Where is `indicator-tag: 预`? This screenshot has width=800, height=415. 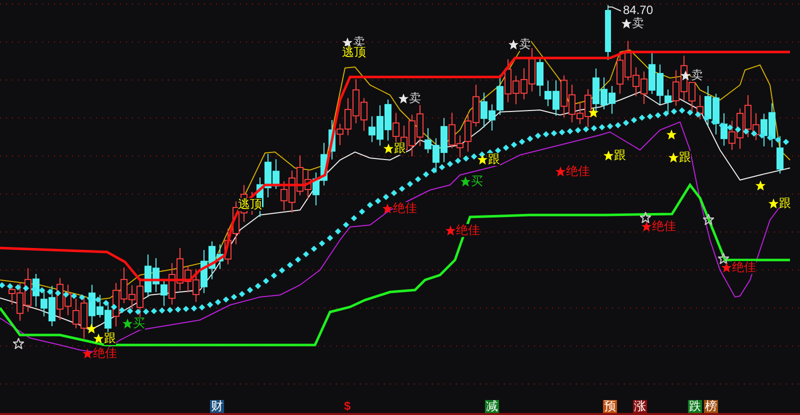
indicator-tag: 预 is located at coordinates (610, 406).